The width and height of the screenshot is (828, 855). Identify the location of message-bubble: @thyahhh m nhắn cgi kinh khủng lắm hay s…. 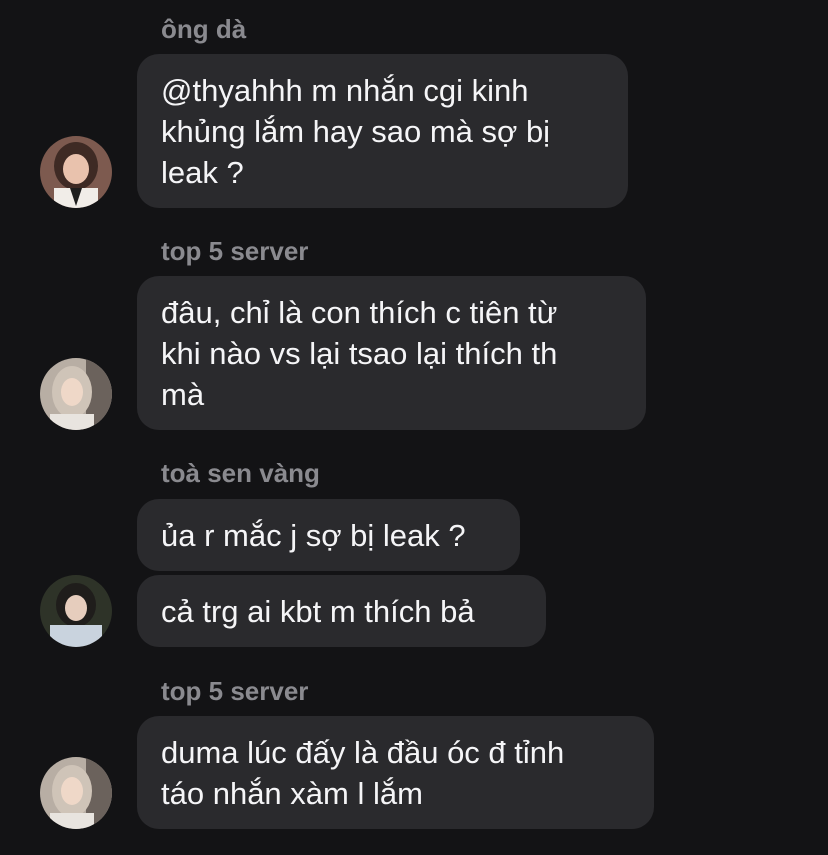
(382, 131).